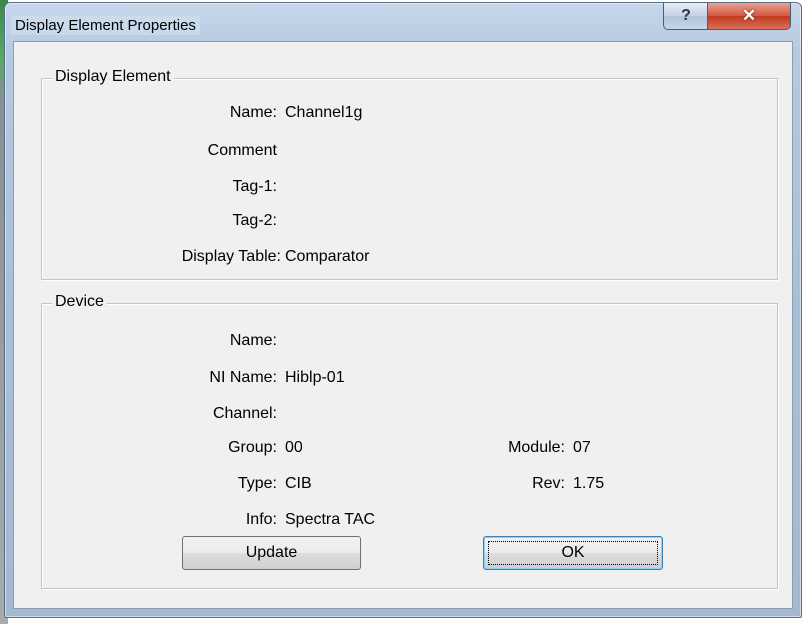 The width and height of the screenshot is (807, 624). Describe the element at coordinates (315, 377) in the screenshot. I see `ni-name-value: Hiblp-01` at that location.